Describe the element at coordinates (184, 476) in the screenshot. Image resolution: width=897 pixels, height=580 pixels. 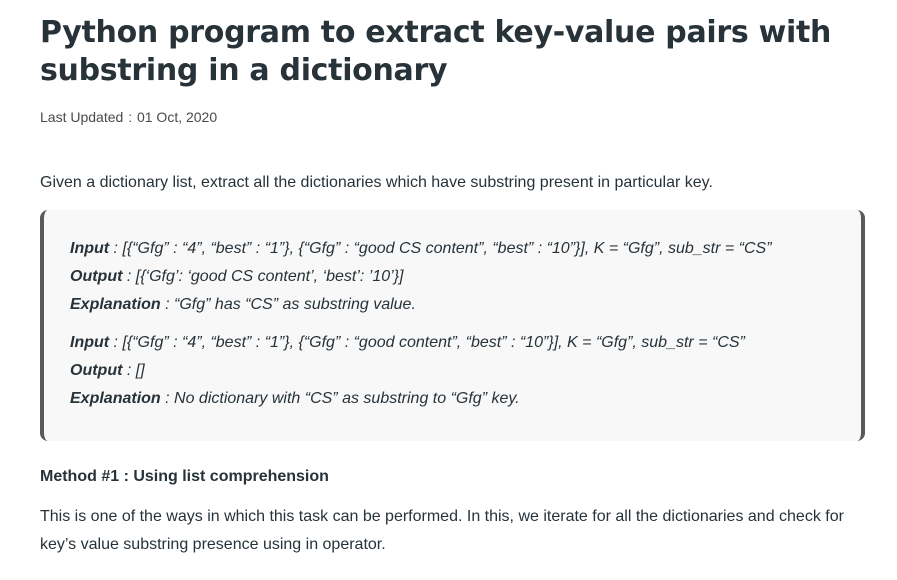
I see `method-heading: Method #1 : Using list comprehension` at that location.